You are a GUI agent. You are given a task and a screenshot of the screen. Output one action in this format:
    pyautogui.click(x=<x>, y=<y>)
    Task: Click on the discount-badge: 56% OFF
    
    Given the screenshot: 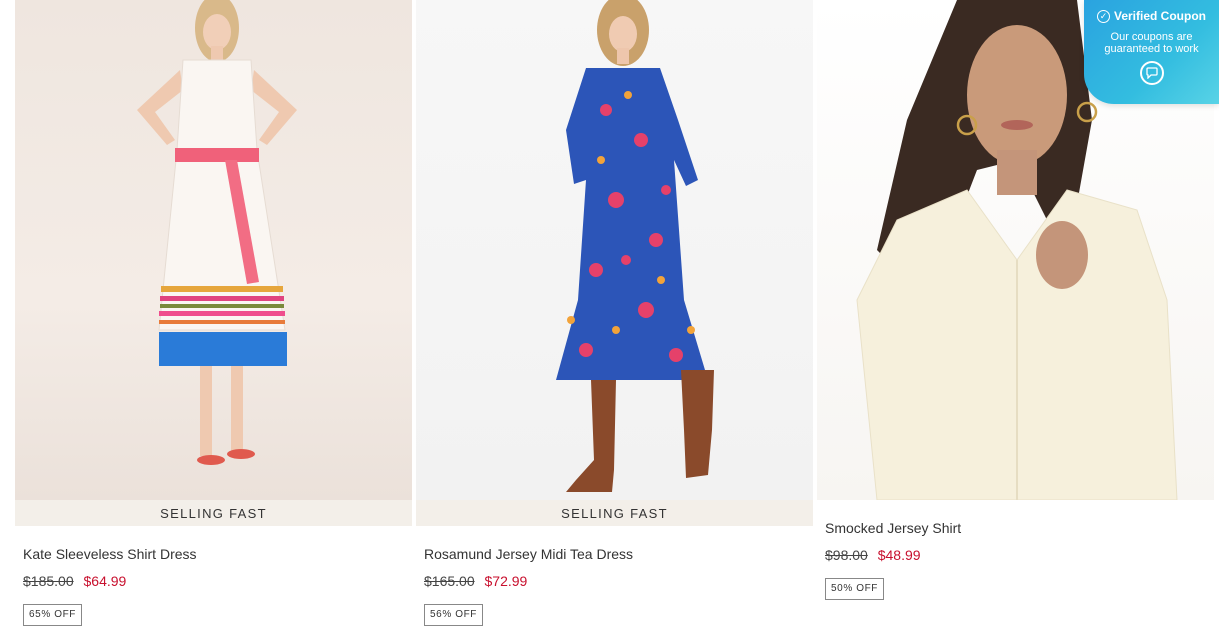 What is the action you would take?
    pyautogui.click(x=453, y=615)
    